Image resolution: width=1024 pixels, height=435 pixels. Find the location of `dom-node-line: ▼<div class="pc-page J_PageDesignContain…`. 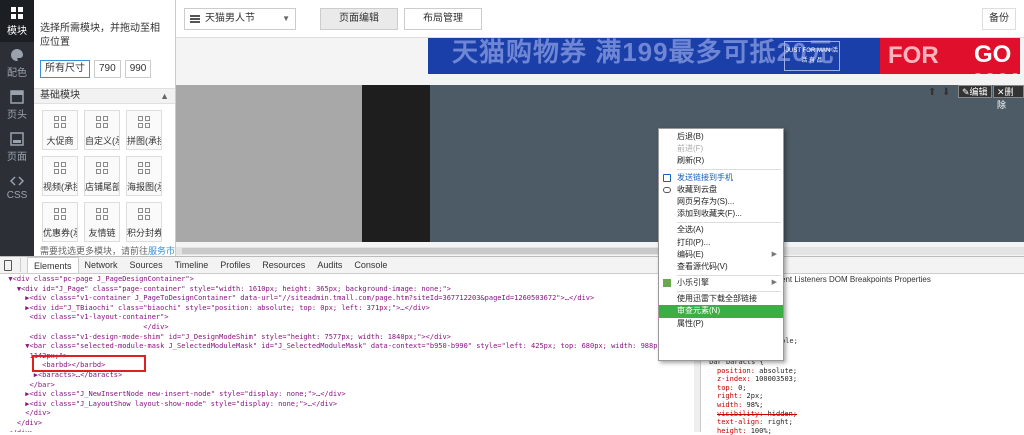

dom-node-line: ▼<div class="pc-page J_PageDesignContain… is located at coordinates (350, 280).